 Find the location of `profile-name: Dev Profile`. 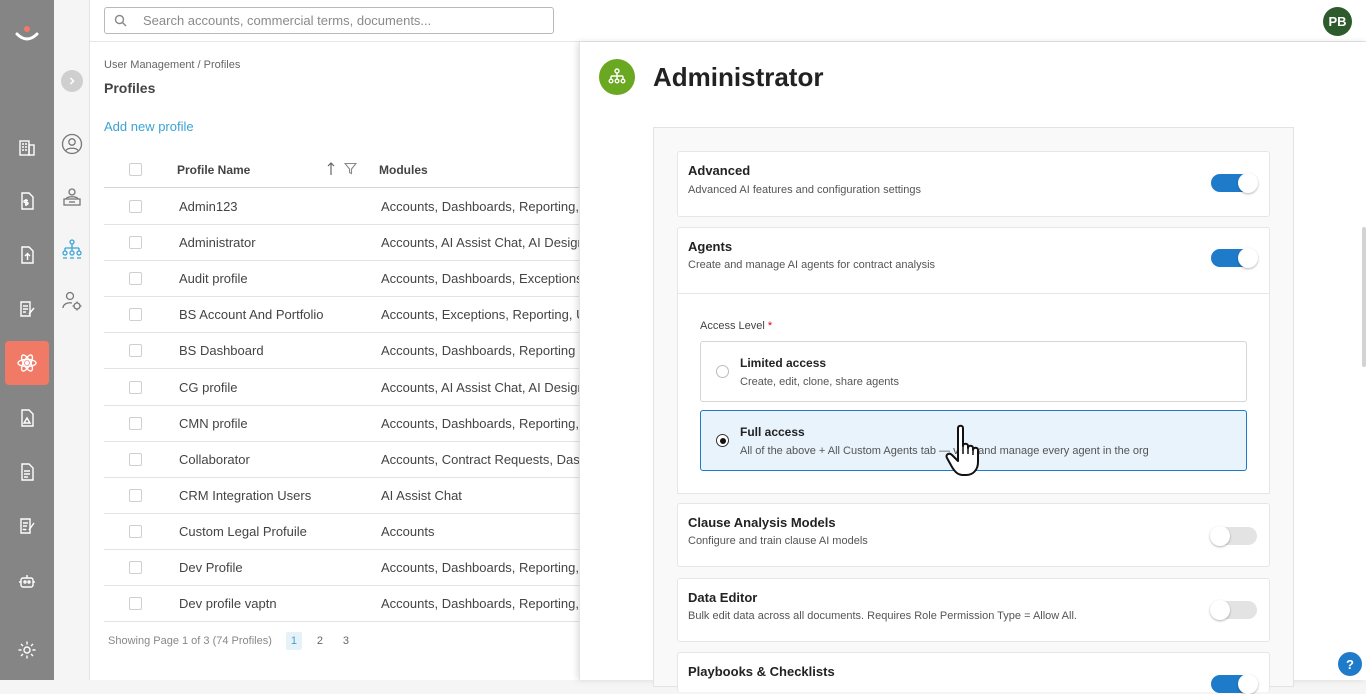

profile-name: Dev Profile is located at coordinates (211, 567).